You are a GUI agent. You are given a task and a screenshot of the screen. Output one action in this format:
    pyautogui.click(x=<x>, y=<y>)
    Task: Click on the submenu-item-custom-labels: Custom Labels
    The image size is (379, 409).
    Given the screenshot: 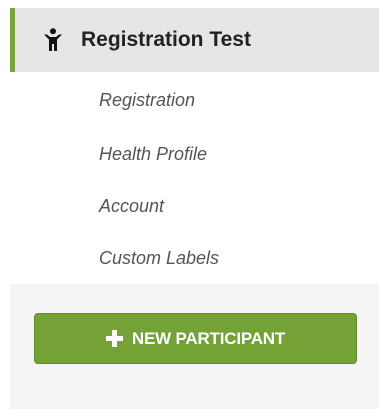 What is the action you would take?
    pyautogui.click(x=194, y=258)
    